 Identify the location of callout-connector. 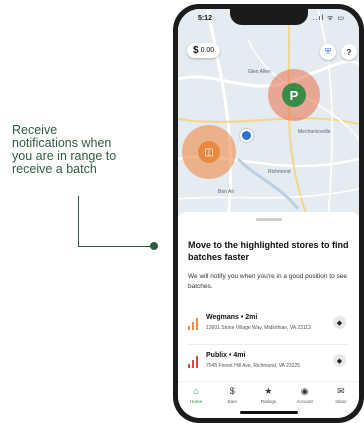
(78, 221).